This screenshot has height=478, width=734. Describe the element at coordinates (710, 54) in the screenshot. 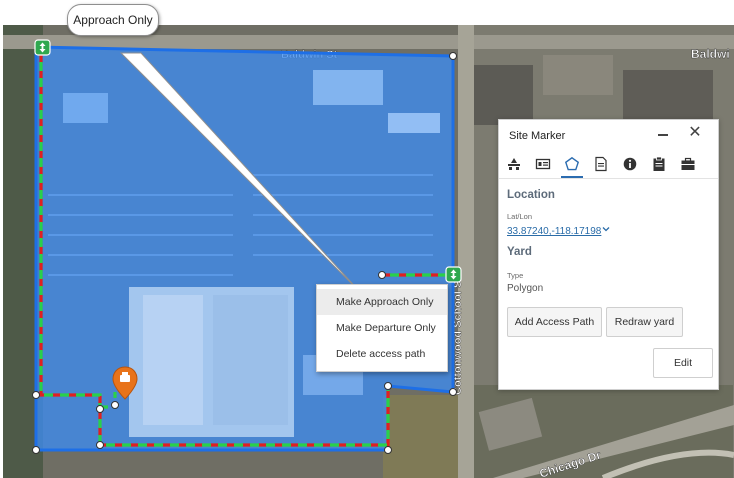

I see `street-label-baldwin-east: Baldwi` at that location.